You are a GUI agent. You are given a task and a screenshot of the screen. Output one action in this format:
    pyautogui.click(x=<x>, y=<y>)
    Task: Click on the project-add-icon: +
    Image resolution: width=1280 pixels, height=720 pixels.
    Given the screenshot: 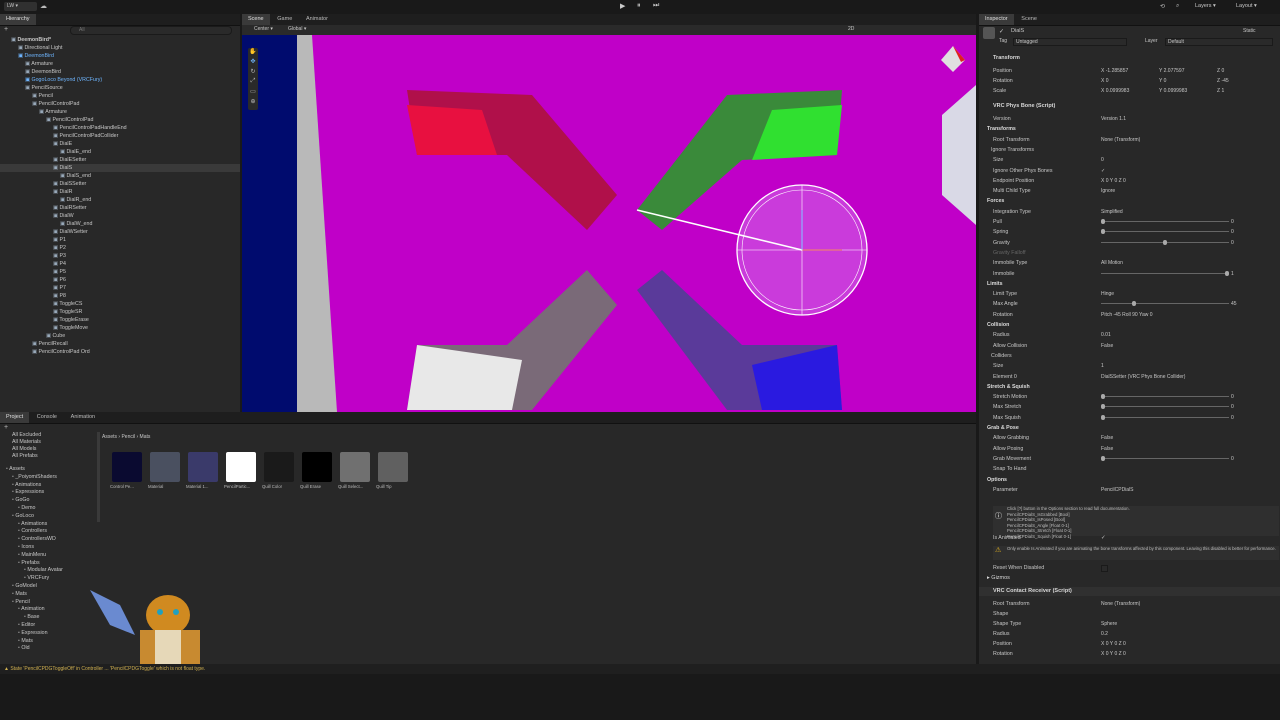 What is the action you would take?
    pyautogui.click(x=6, y=427)
    